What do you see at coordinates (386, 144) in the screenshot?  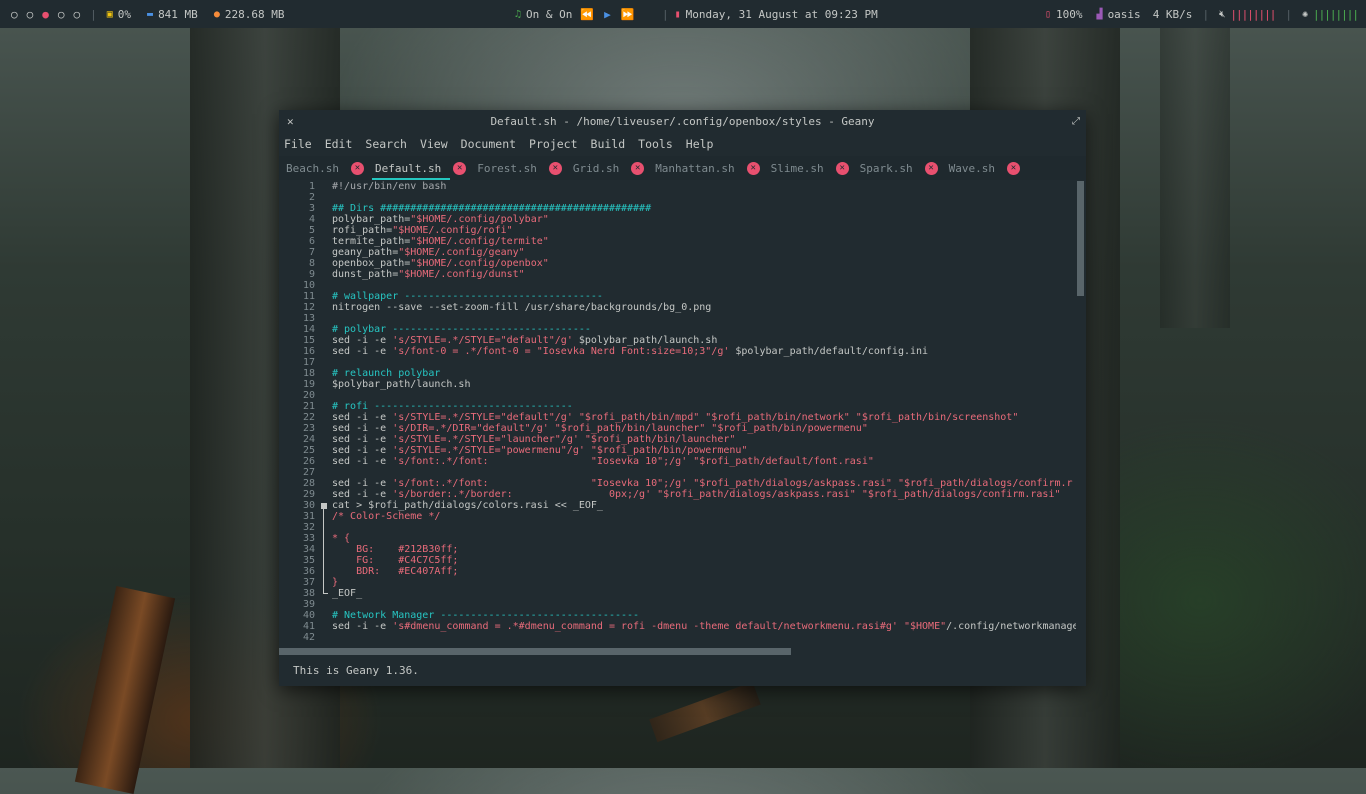 I see `menu-search: Search` at bounding box center [386, 144].